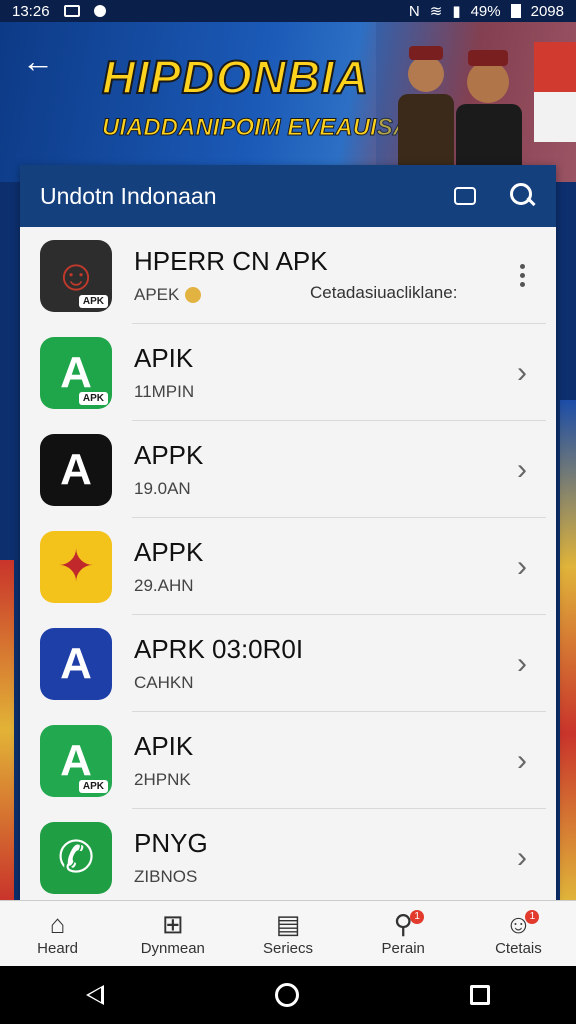 The image size is (576, 1024). I want to click on banner-subtitle: UIADDANIPOIM EVEAUISA, so click(256, 128).